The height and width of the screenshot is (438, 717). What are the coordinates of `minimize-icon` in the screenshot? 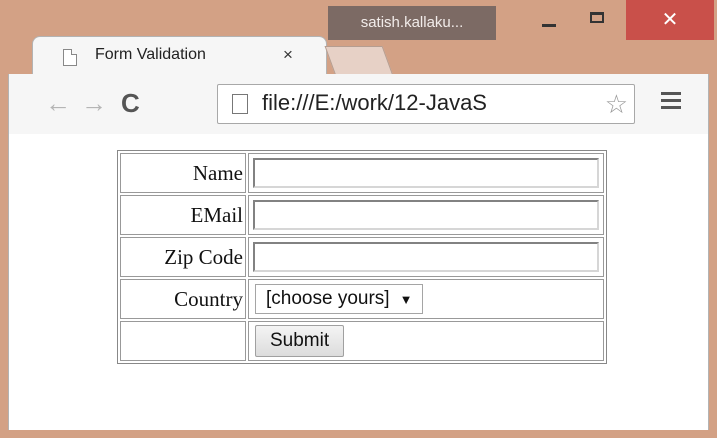 It's located at (549, 25).